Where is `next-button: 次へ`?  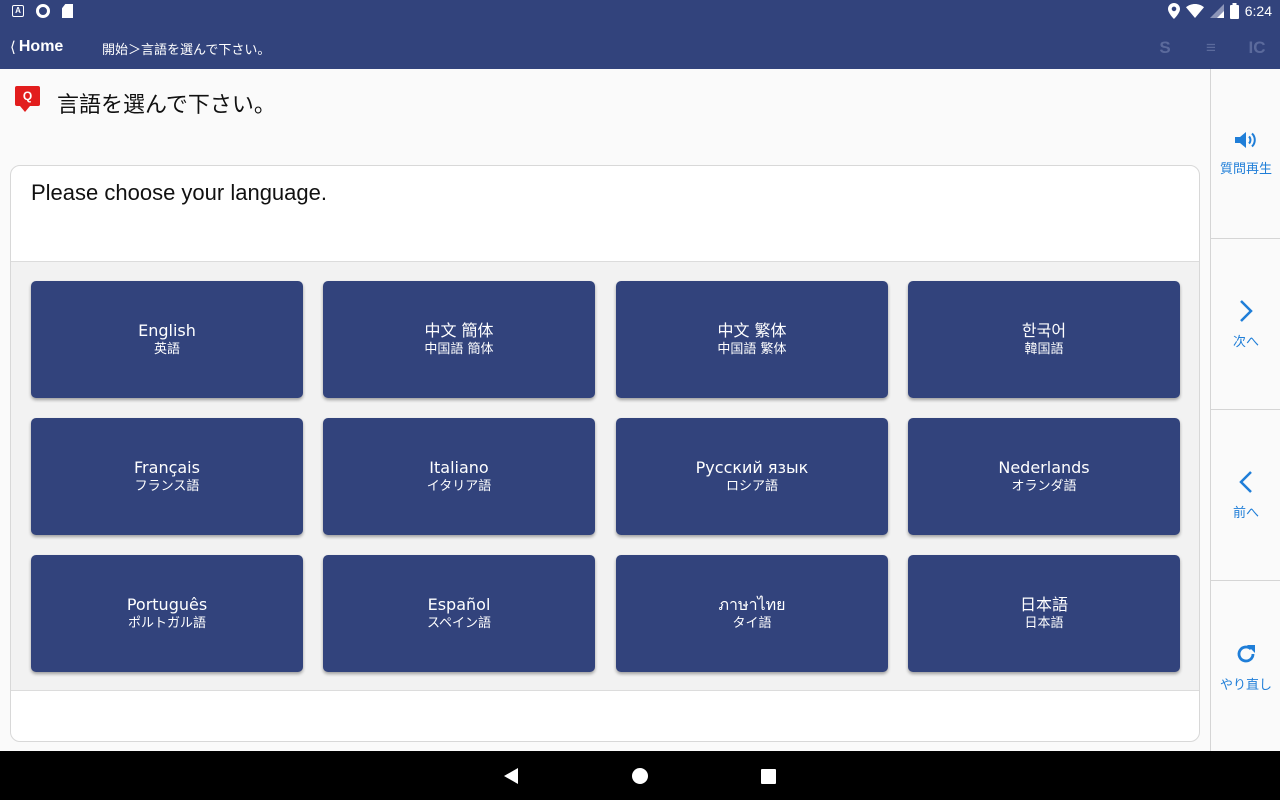 next-button: 次へ is located at coordinates (1245, 325).